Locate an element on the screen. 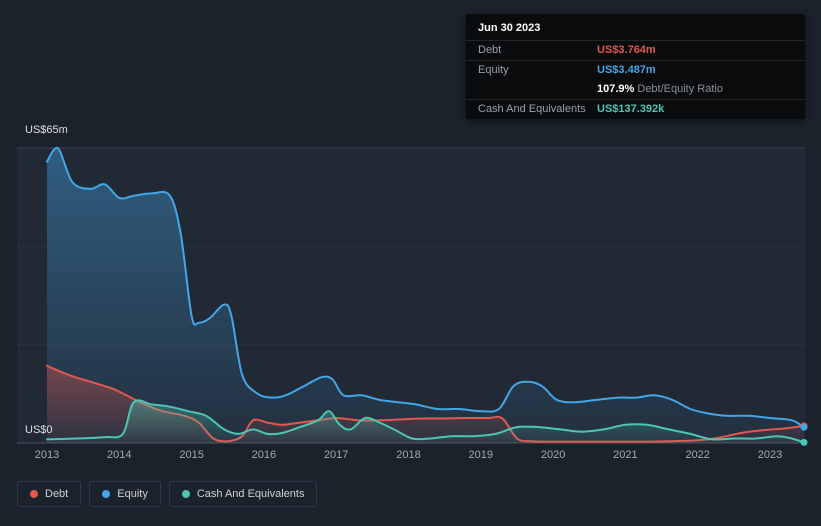 This screenshot has height=526, width=821. chart-legend: Debt Equity Cash And Equivalents is located at coordinates (167, 494).